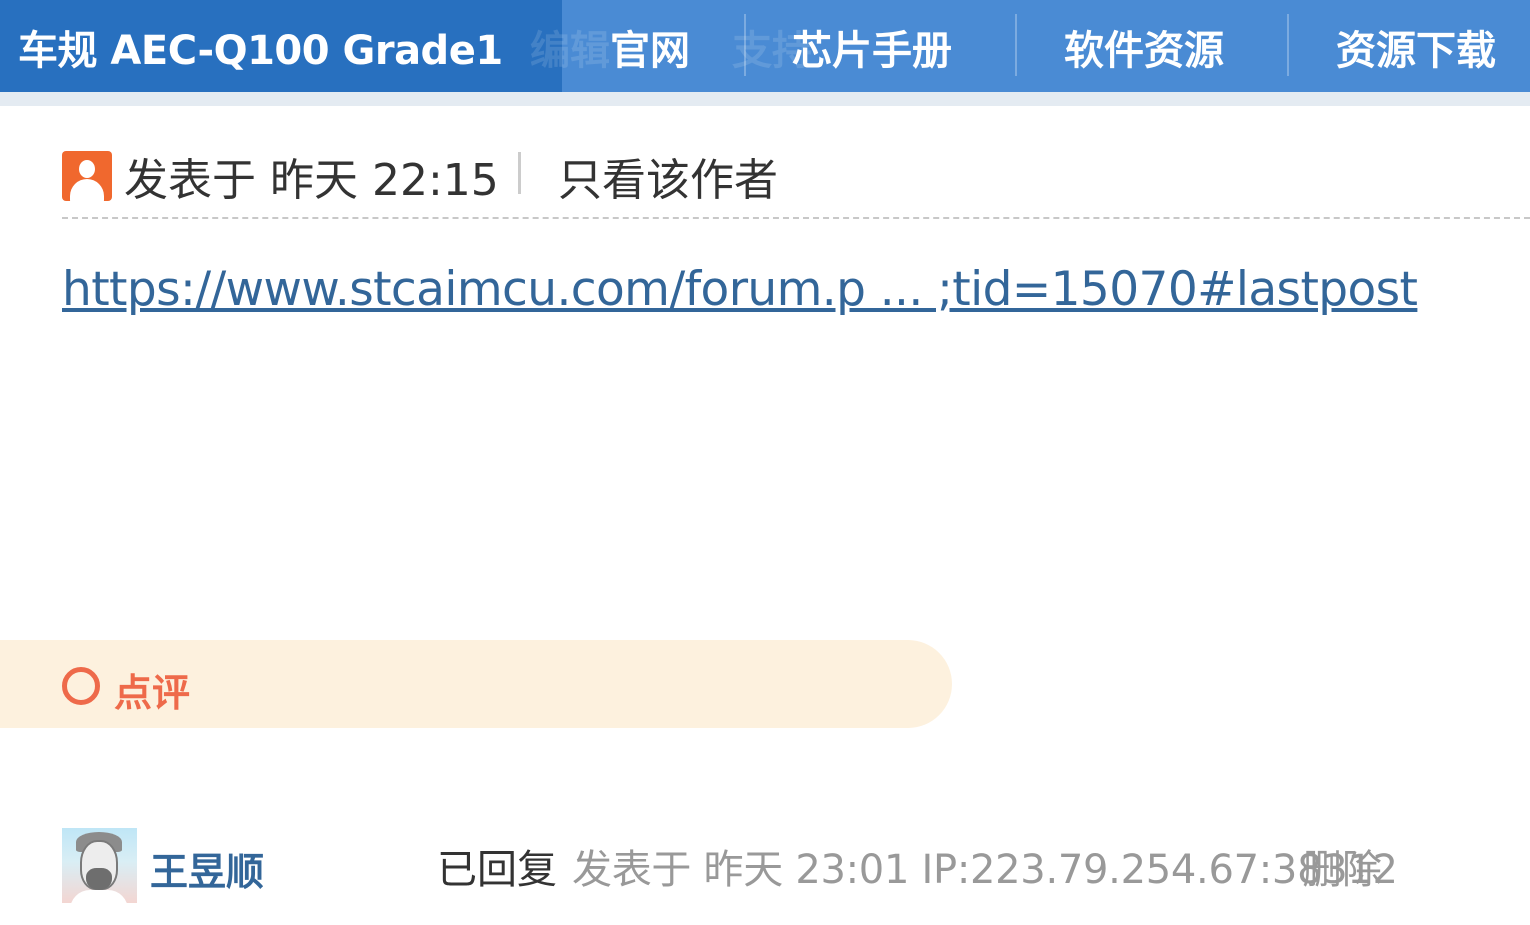  I want to click on post-timestamp: 发表于 昨天 22:15, so click(311, 180).